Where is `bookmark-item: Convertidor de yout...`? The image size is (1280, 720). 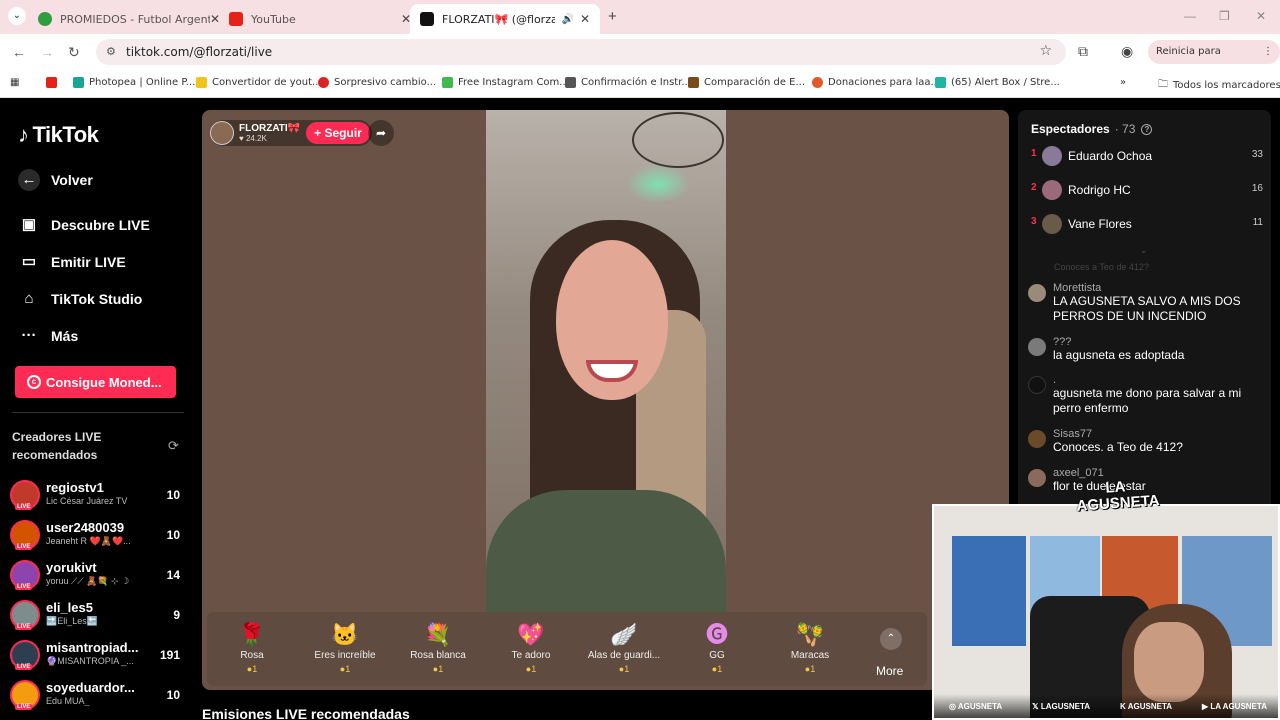 bookmark-item: Convertidor de yout... is located at coordinates (259, 82).